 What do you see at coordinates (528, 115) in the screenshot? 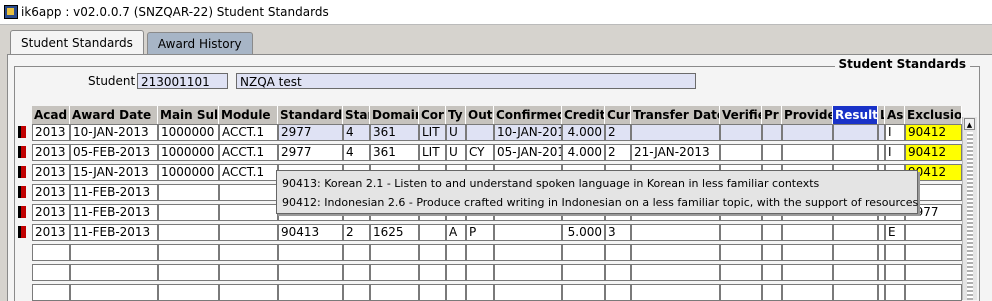
I see `column-header: Confirmed` at bounding box center [528, 115].